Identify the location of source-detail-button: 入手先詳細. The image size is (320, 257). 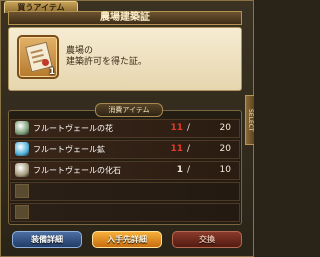
(127, 239).